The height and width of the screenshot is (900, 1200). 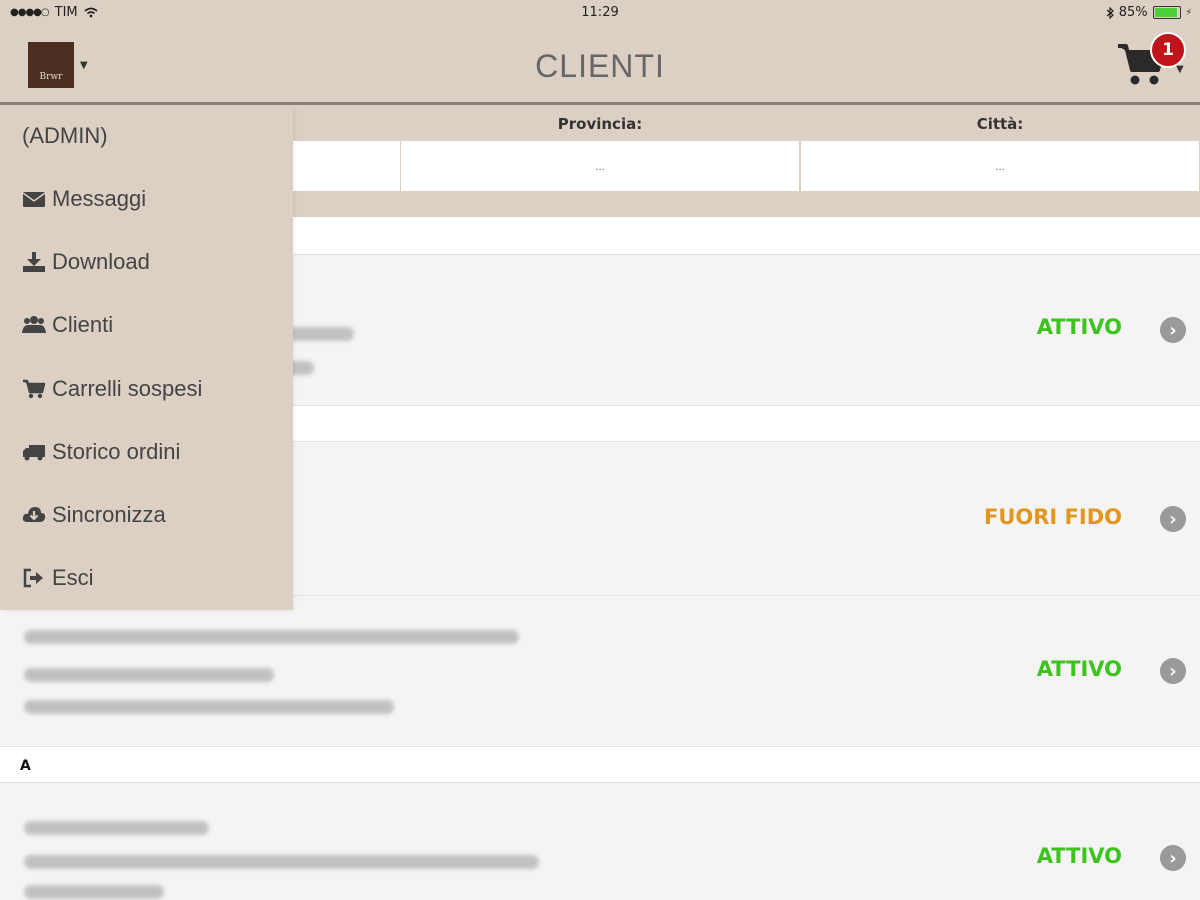 I want to click on menu-item-storico-ordini: Storico ordini, so click(x=101, y=452).